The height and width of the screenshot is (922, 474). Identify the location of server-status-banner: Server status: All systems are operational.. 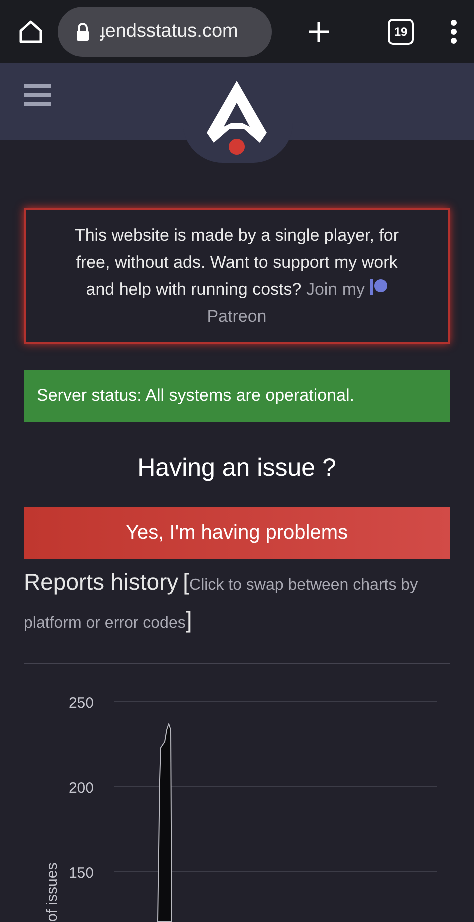
(237, 396).